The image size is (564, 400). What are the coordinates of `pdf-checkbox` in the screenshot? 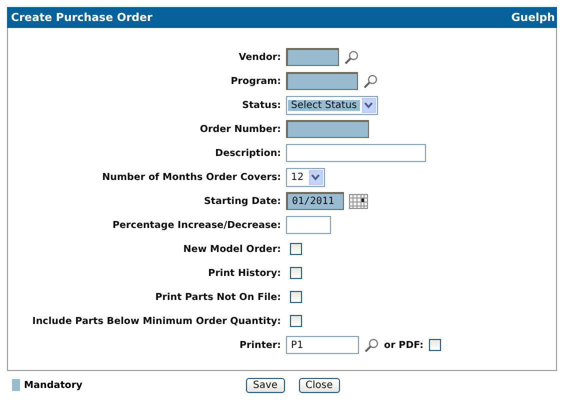 It's located at (434, 345).